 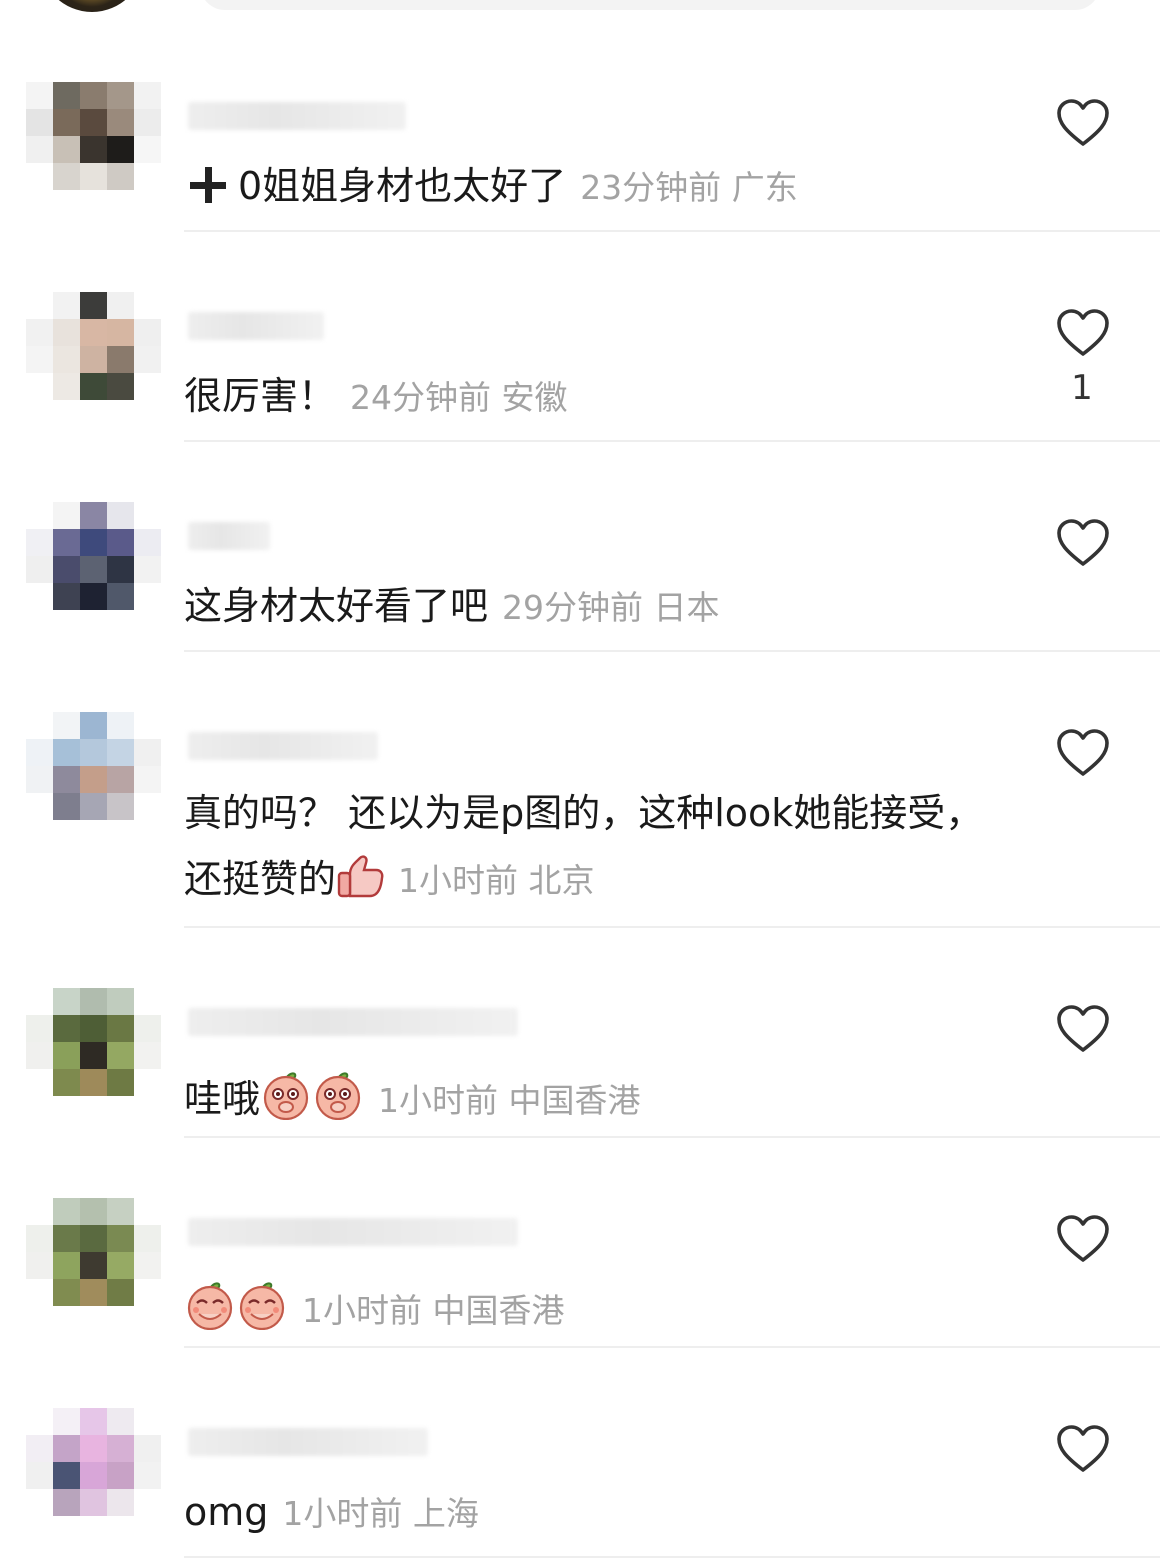 What do you see at coordinates (689, 187) in the screenshot?
I see `comment-meta: 23分钟前 广东` at bounding box center [689, 187].